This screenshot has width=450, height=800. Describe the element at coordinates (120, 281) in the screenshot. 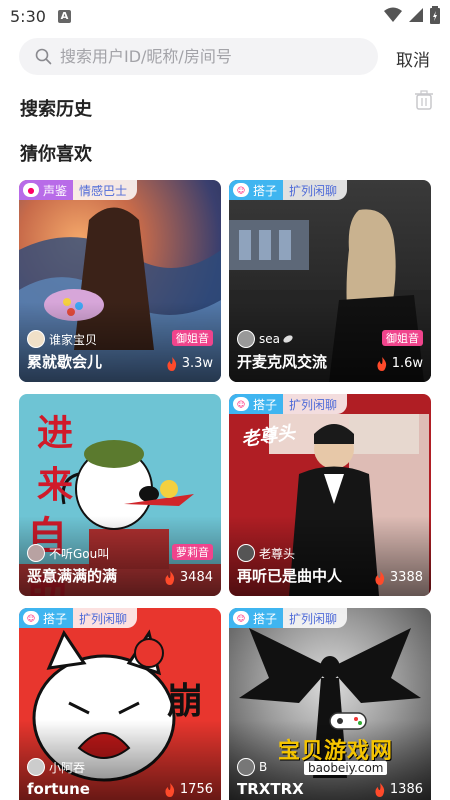

I see `room-card: ● 声鉴 情感巴士 谁家宝贝 御姐音 累就歇会儿 3.3w` at that location.